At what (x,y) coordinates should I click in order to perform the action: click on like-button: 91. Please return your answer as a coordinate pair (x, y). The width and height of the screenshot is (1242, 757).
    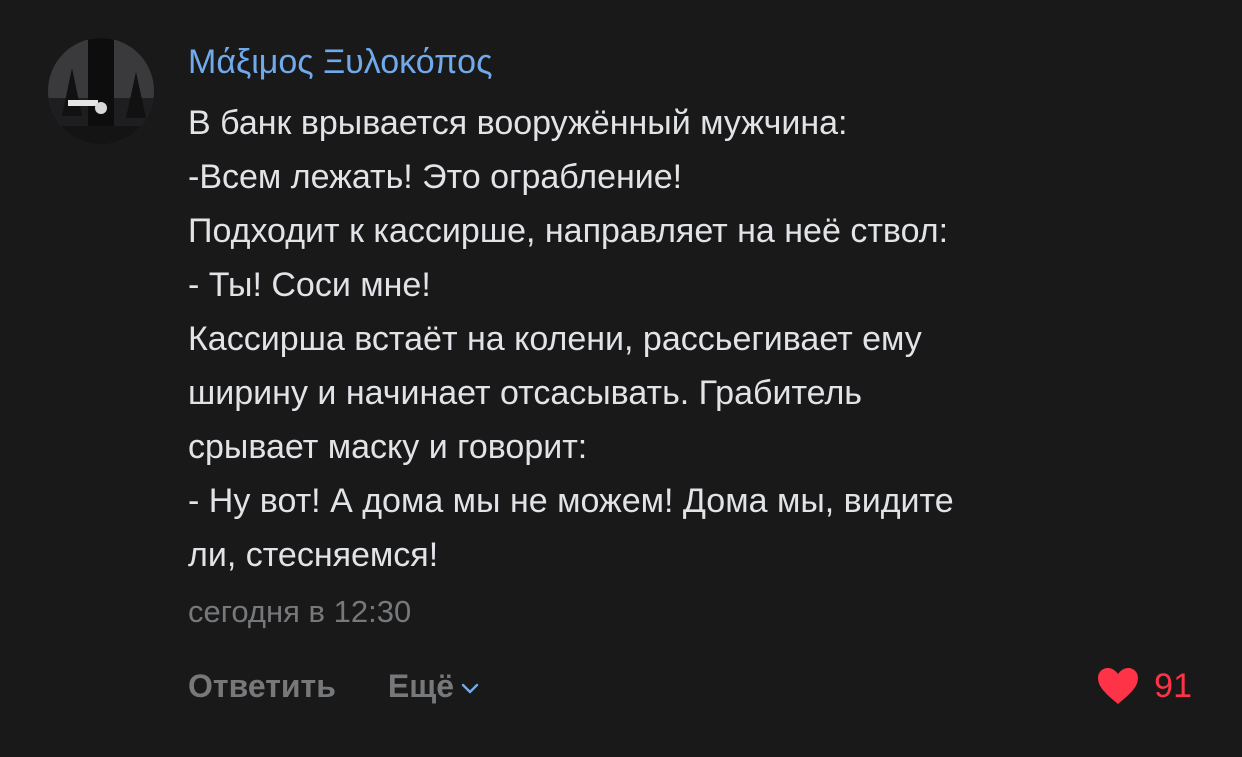
    Looking at the image, I should click on (1144, 686).